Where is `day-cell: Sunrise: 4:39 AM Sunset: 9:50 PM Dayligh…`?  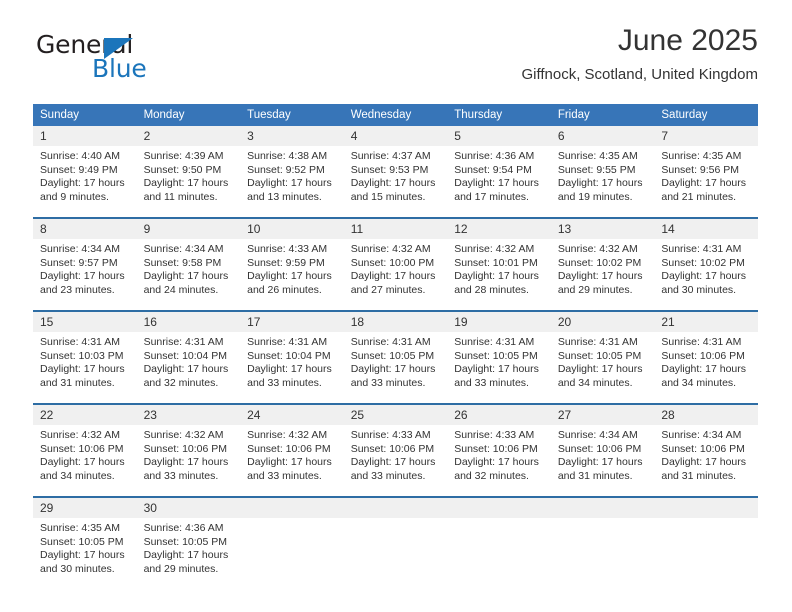
day-cell: Sunrise: 4:39 AM Sunset: 9:50 PM Dayligh… is located at coordinates (188, 182).